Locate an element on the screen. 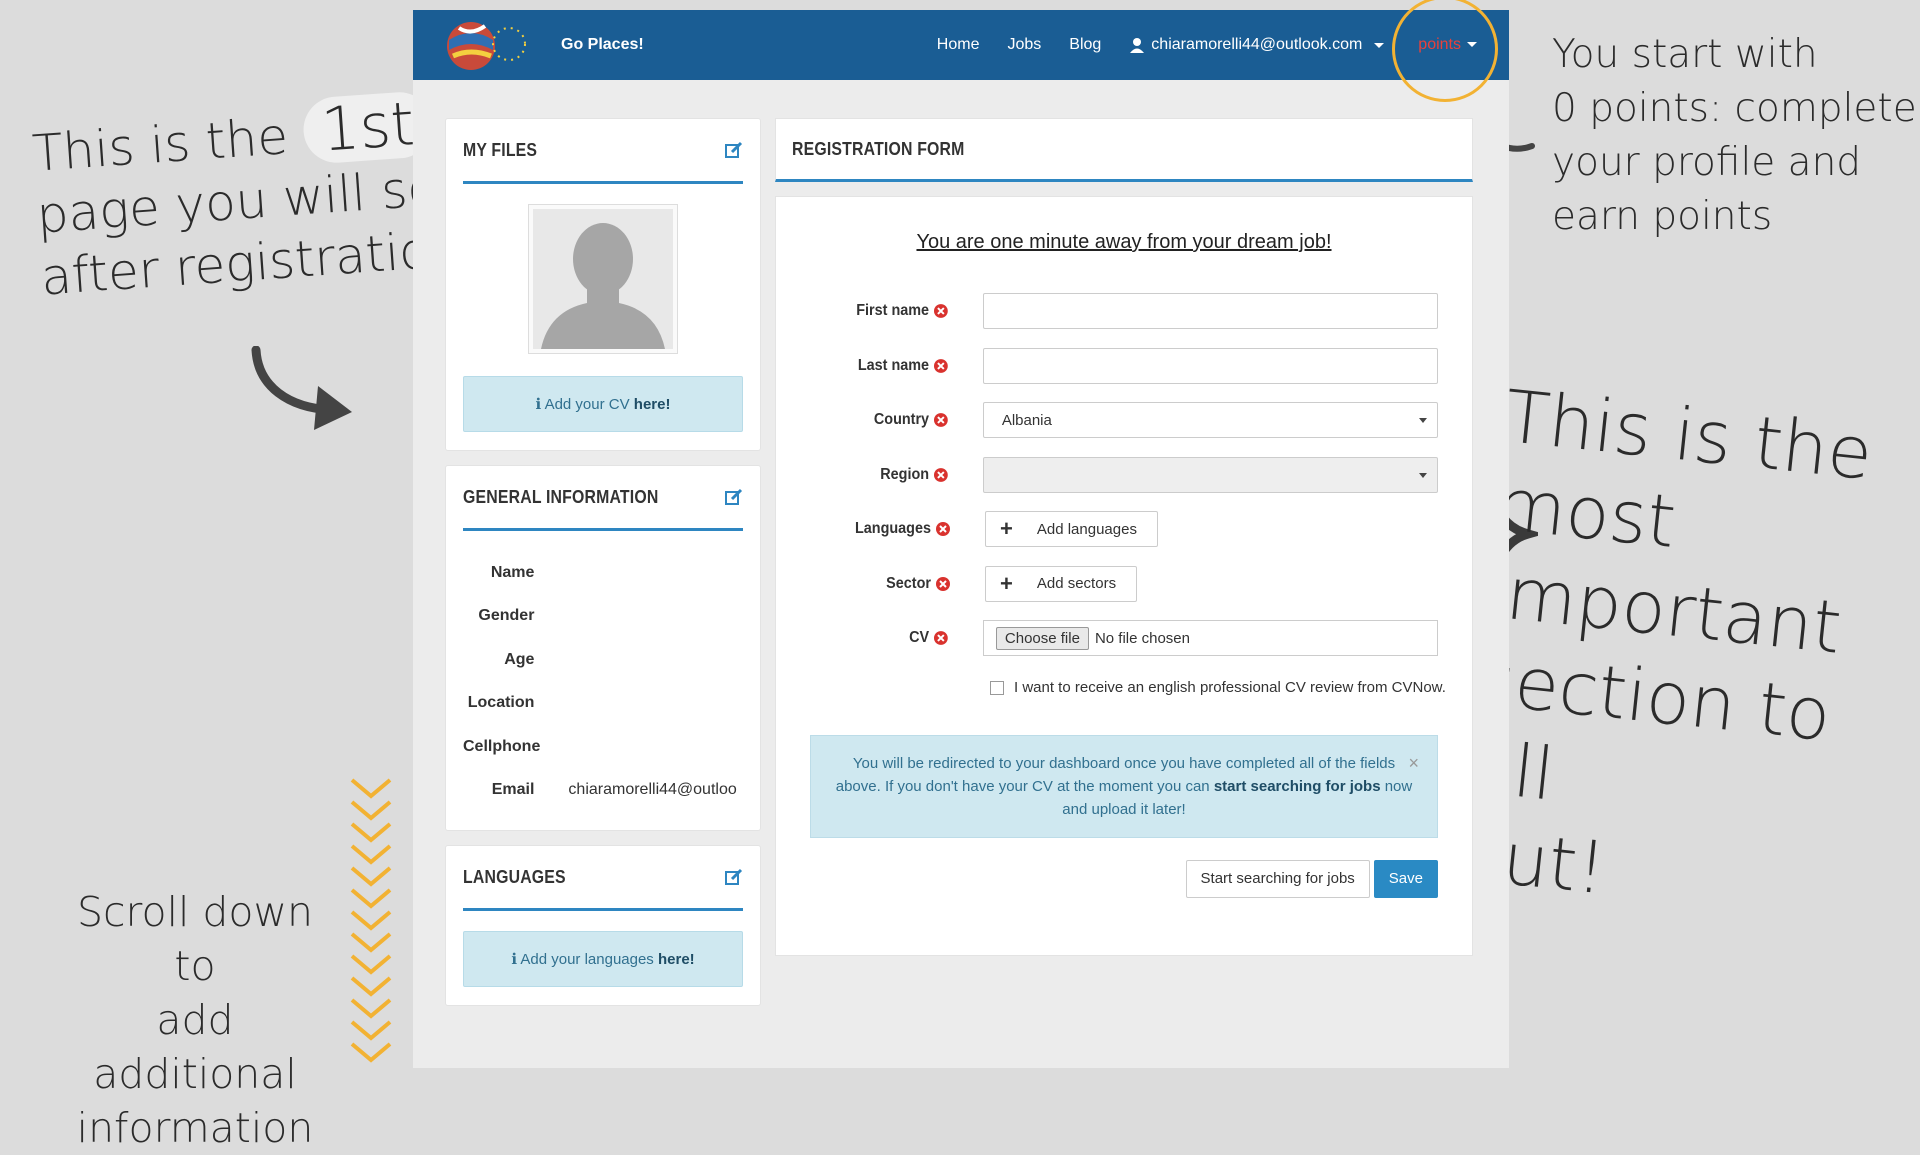 The width and height of the screenshot is (1920, 1155). region-select is located at coordinates (1210, 474).